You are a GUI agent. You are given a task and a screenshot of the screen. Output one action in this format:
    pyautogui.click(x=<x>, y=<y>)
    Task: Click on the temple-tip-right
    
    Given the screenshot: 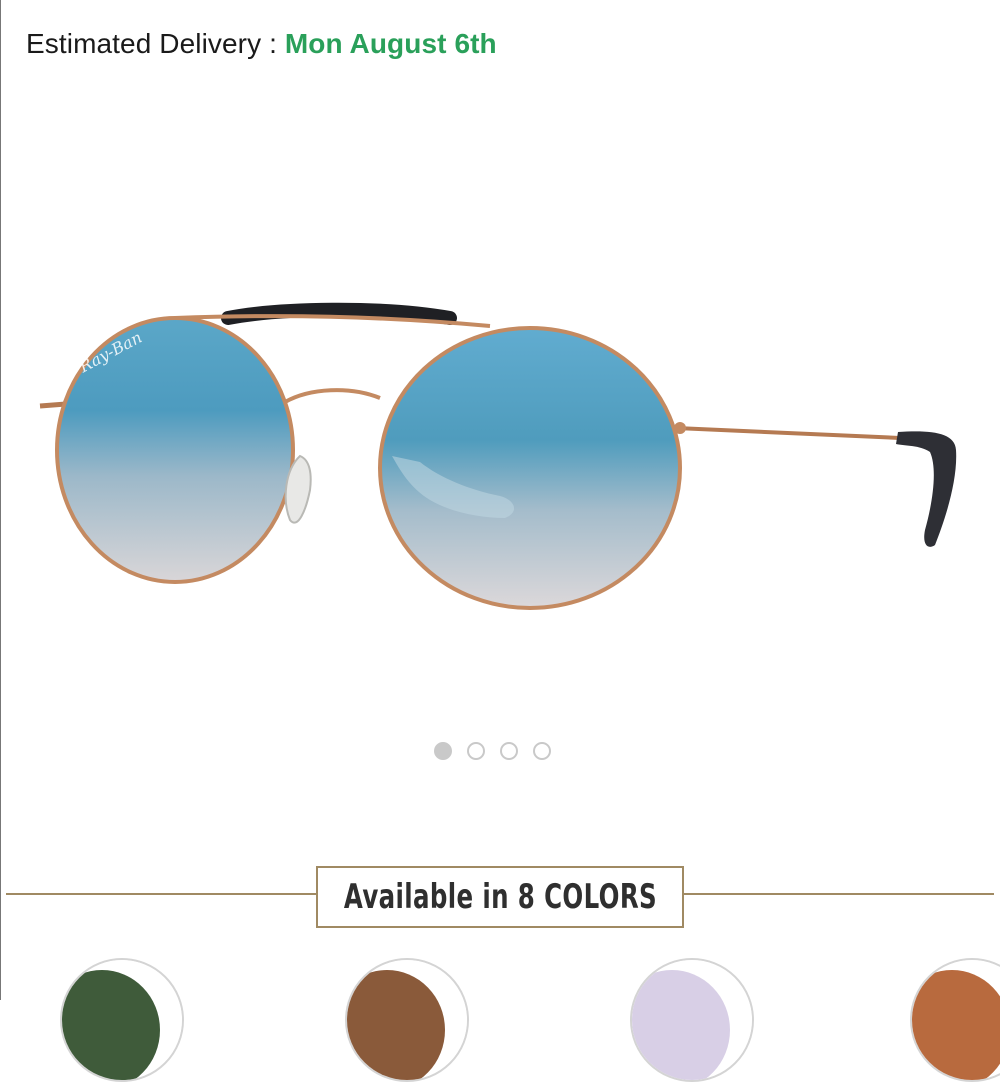 What is the action you would take?
    pyautogui.click(x=926, y=489)
    